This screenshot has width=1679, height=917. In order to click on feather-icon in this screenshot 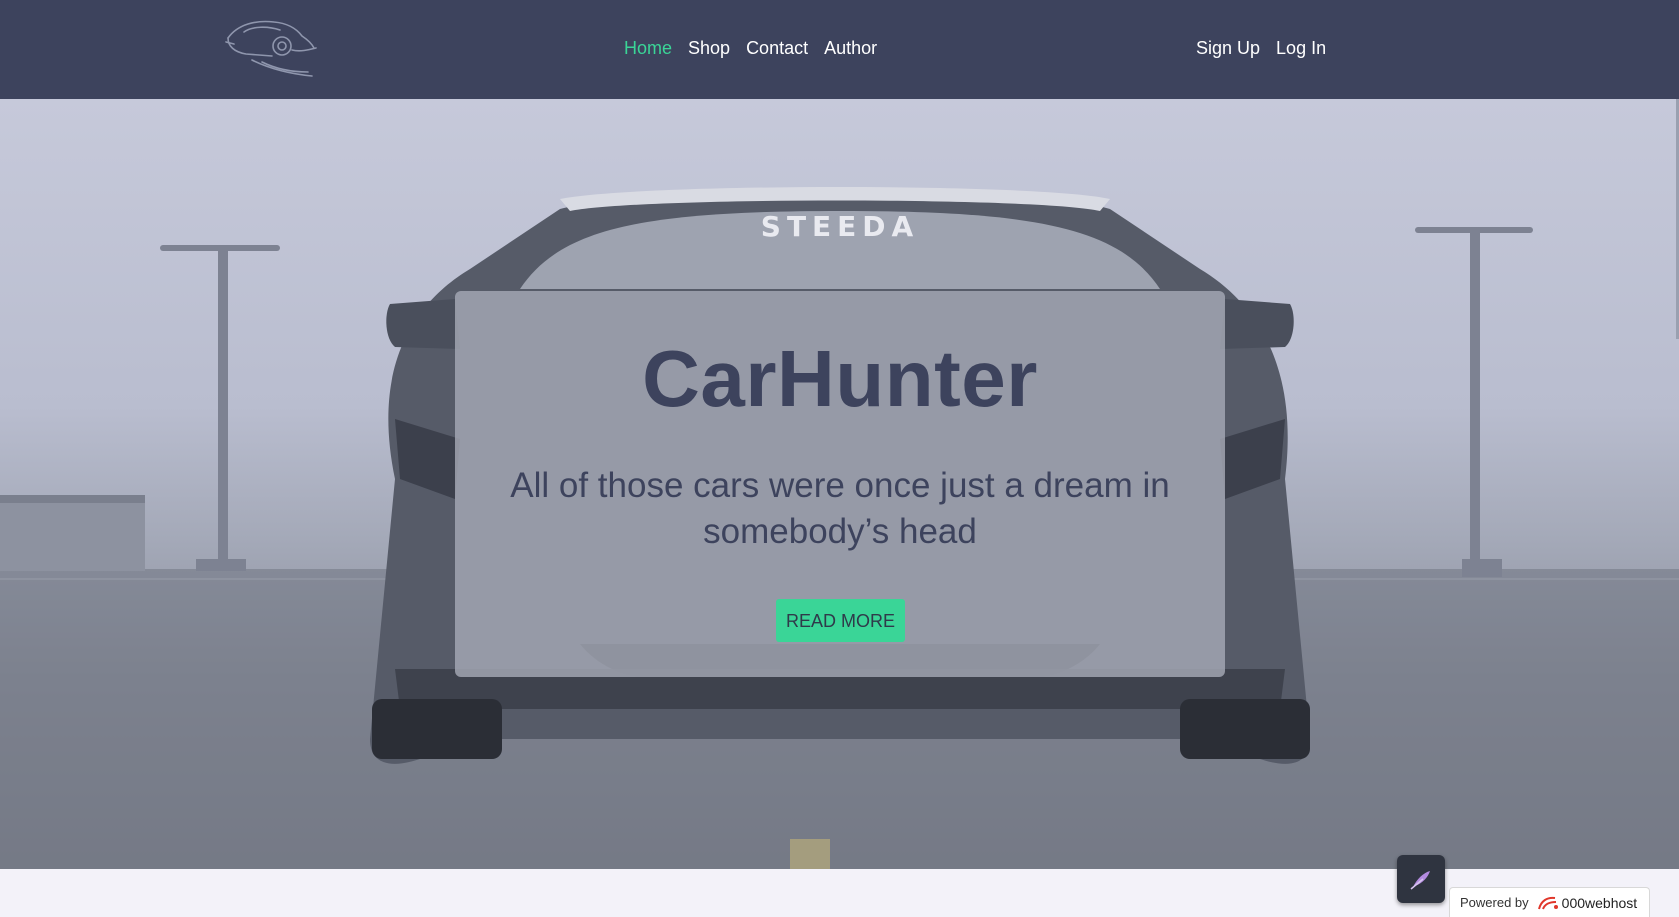, I will do `click(1420, 880)`.